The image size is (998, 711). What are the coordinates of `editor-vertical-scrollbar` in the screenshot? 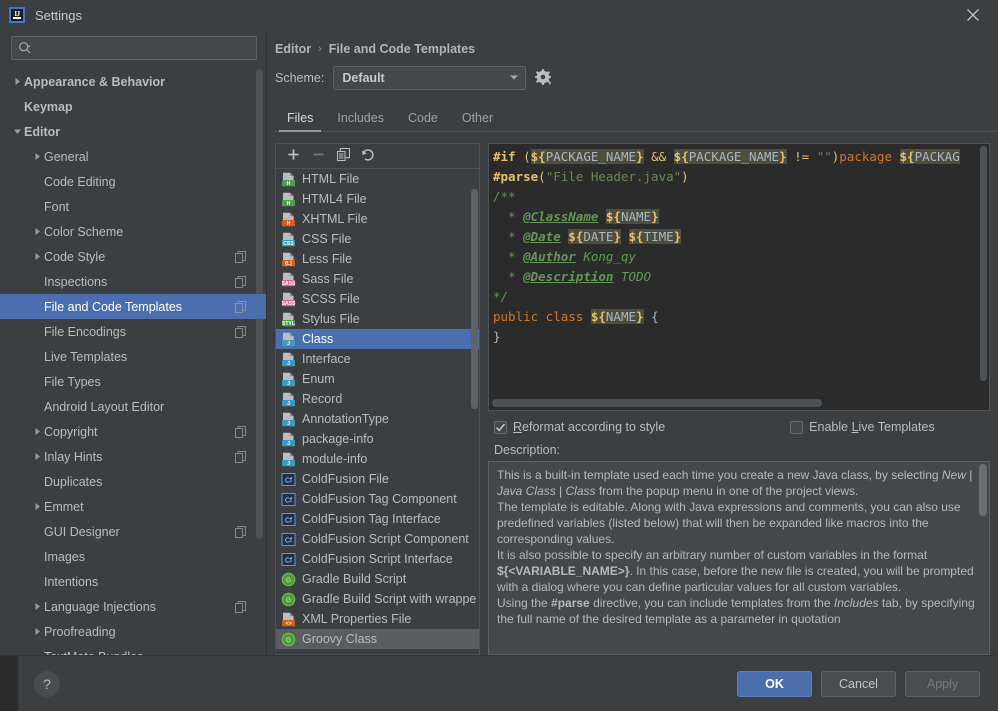 It's located at (983, 263).